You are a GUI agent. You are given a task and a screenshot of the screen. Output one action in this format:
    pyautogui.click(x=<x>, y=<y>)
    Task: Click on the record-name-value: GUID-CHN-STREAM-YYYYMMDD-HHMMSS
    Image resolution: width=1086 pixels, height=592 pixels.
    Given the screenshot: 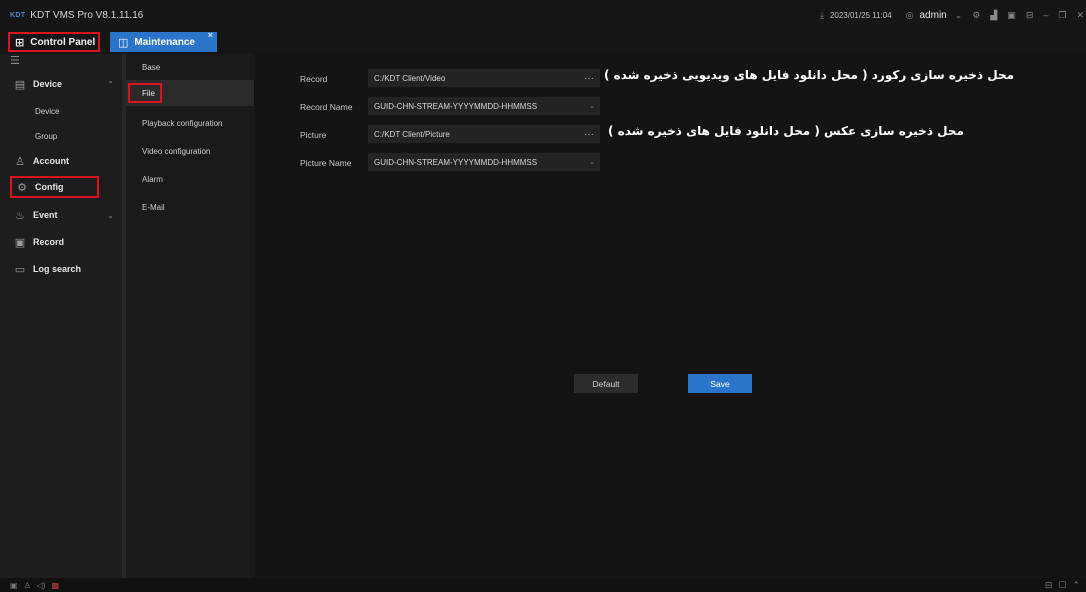 What is the action you would take?
    pyautogui.click(x=456, y=106)
    